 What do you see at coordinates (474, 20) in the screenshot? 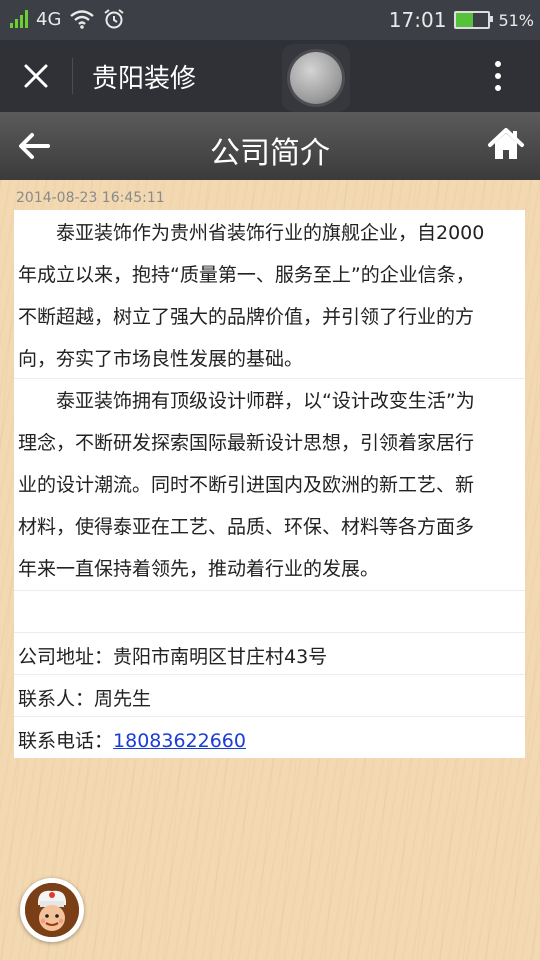
I see `battery-icon` at bounding box center [474, 20].